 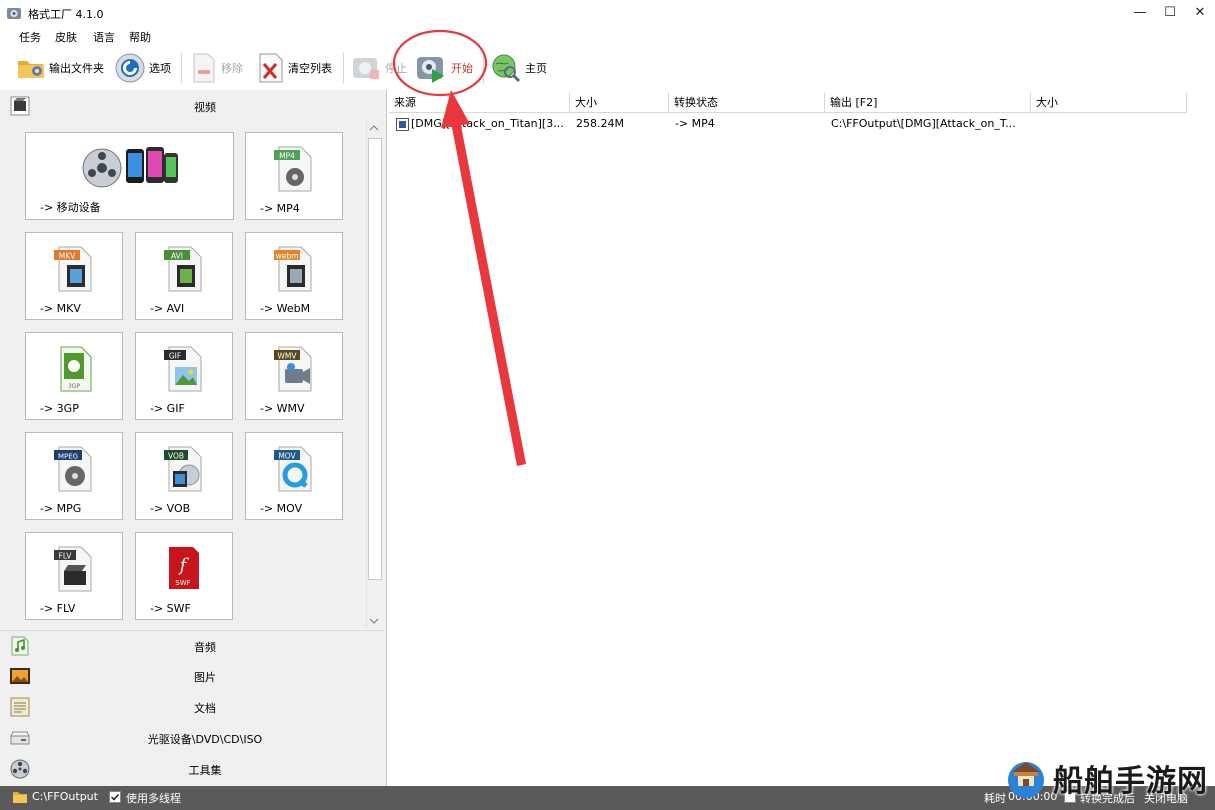 What do you see at coordinates (205, 739) in the screenshot?
I see `category-optical-drive-label: 光驱设备\DVD\CD\ISO` at bounding box center [205, 739].